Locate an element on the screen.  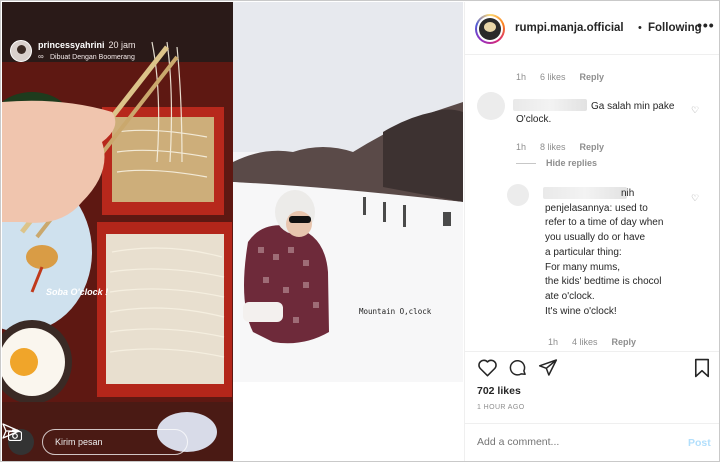
story-reply-bar: Kirim pesan is located at coordinates (117, 441).